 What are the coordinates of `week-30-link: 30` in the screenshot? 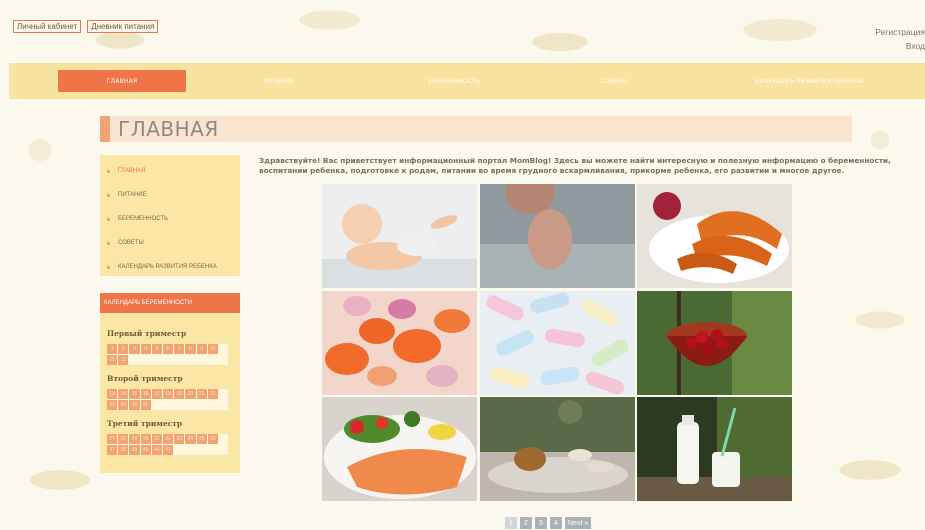 It's located at (145, 439).